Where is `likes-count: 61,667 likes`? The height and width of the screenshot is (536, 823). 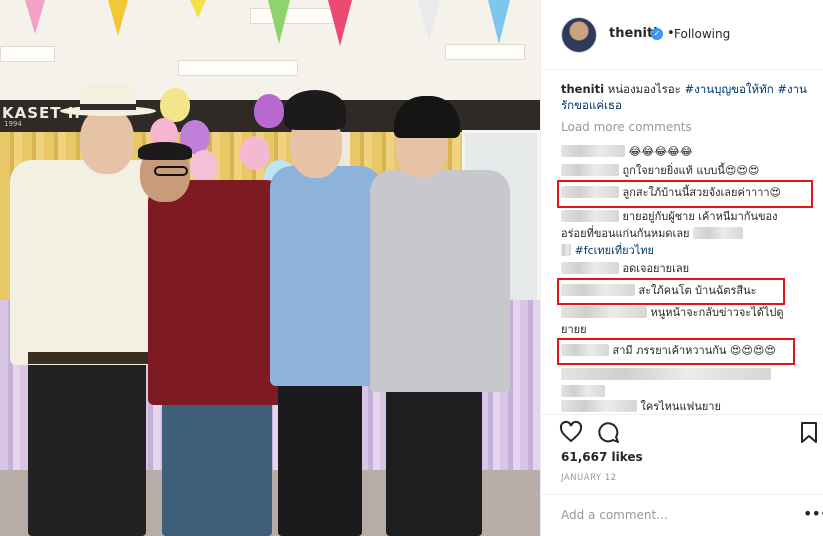 likes-count: 61,667 likes is located at coordinates (602, 457).